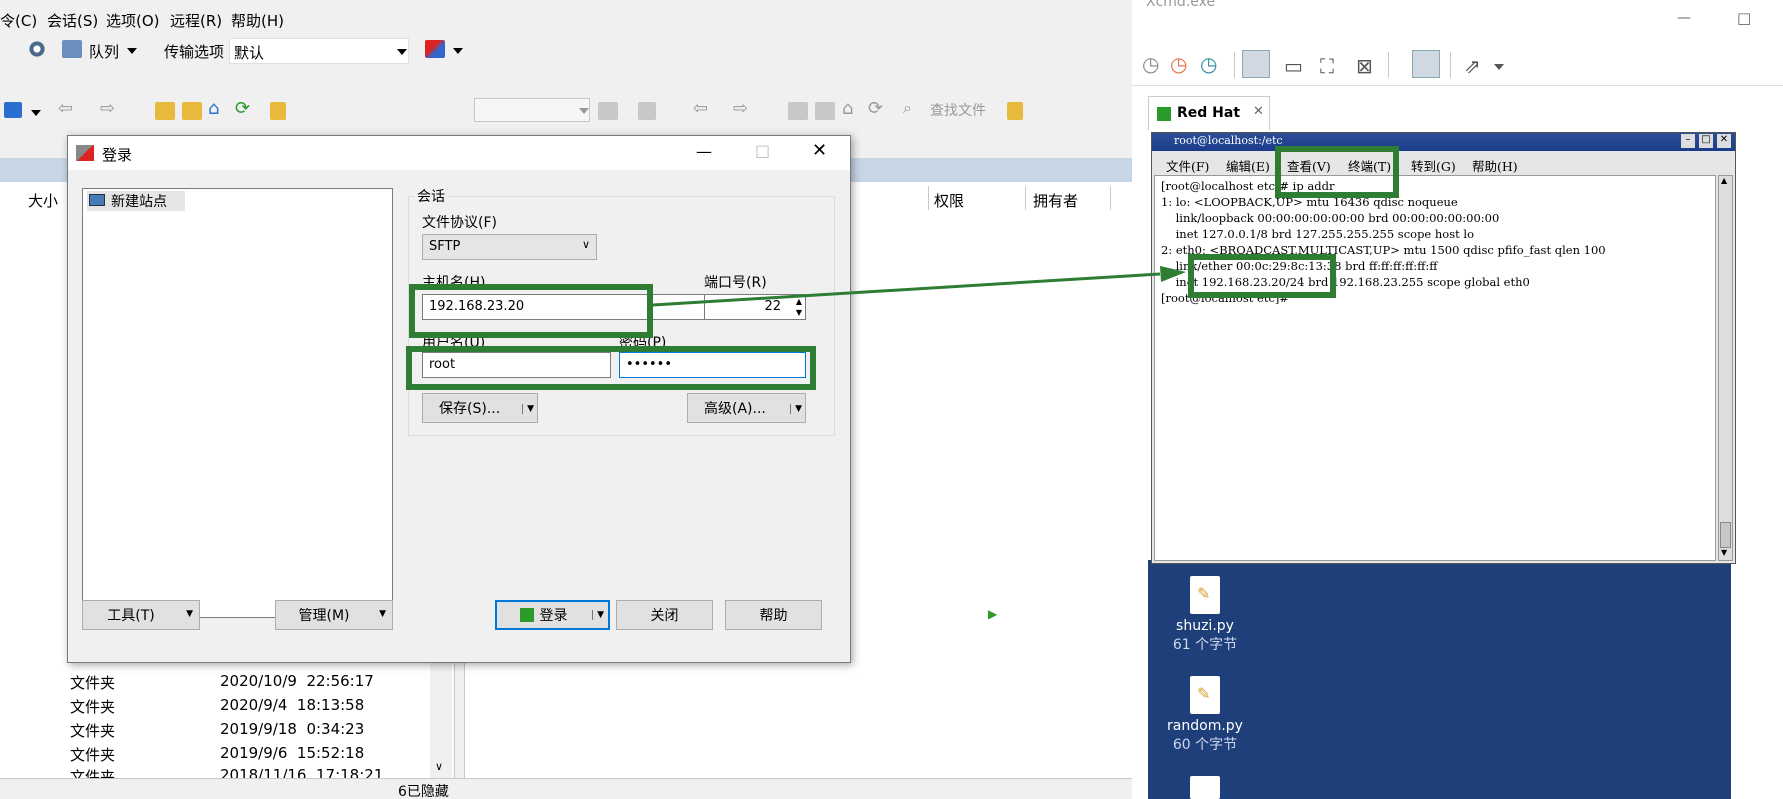 The image size is (1783, 799). What do you see at coordinates (755, 307) in the screenshot?
I see `port-stepper: 22 ▲ ▼` at bounding box center [755, 307].